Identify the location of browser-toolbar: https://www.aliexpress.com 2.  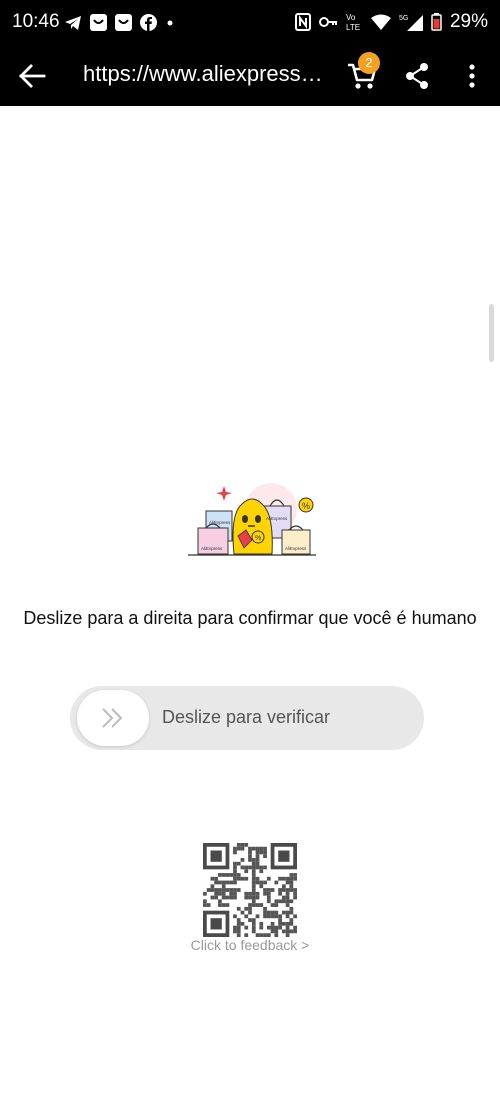
(250, 76).